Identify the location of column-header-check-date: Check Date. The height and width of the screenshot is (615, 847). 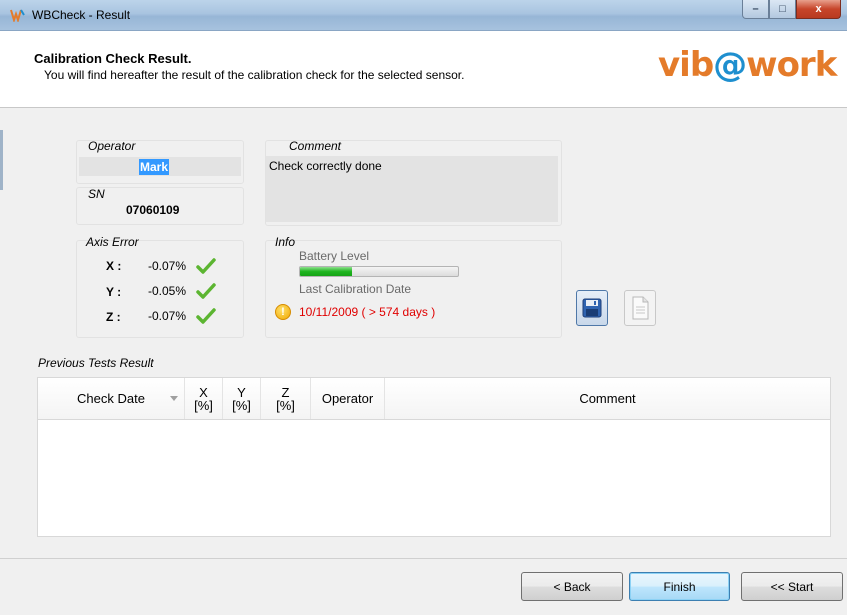
(111, 398).